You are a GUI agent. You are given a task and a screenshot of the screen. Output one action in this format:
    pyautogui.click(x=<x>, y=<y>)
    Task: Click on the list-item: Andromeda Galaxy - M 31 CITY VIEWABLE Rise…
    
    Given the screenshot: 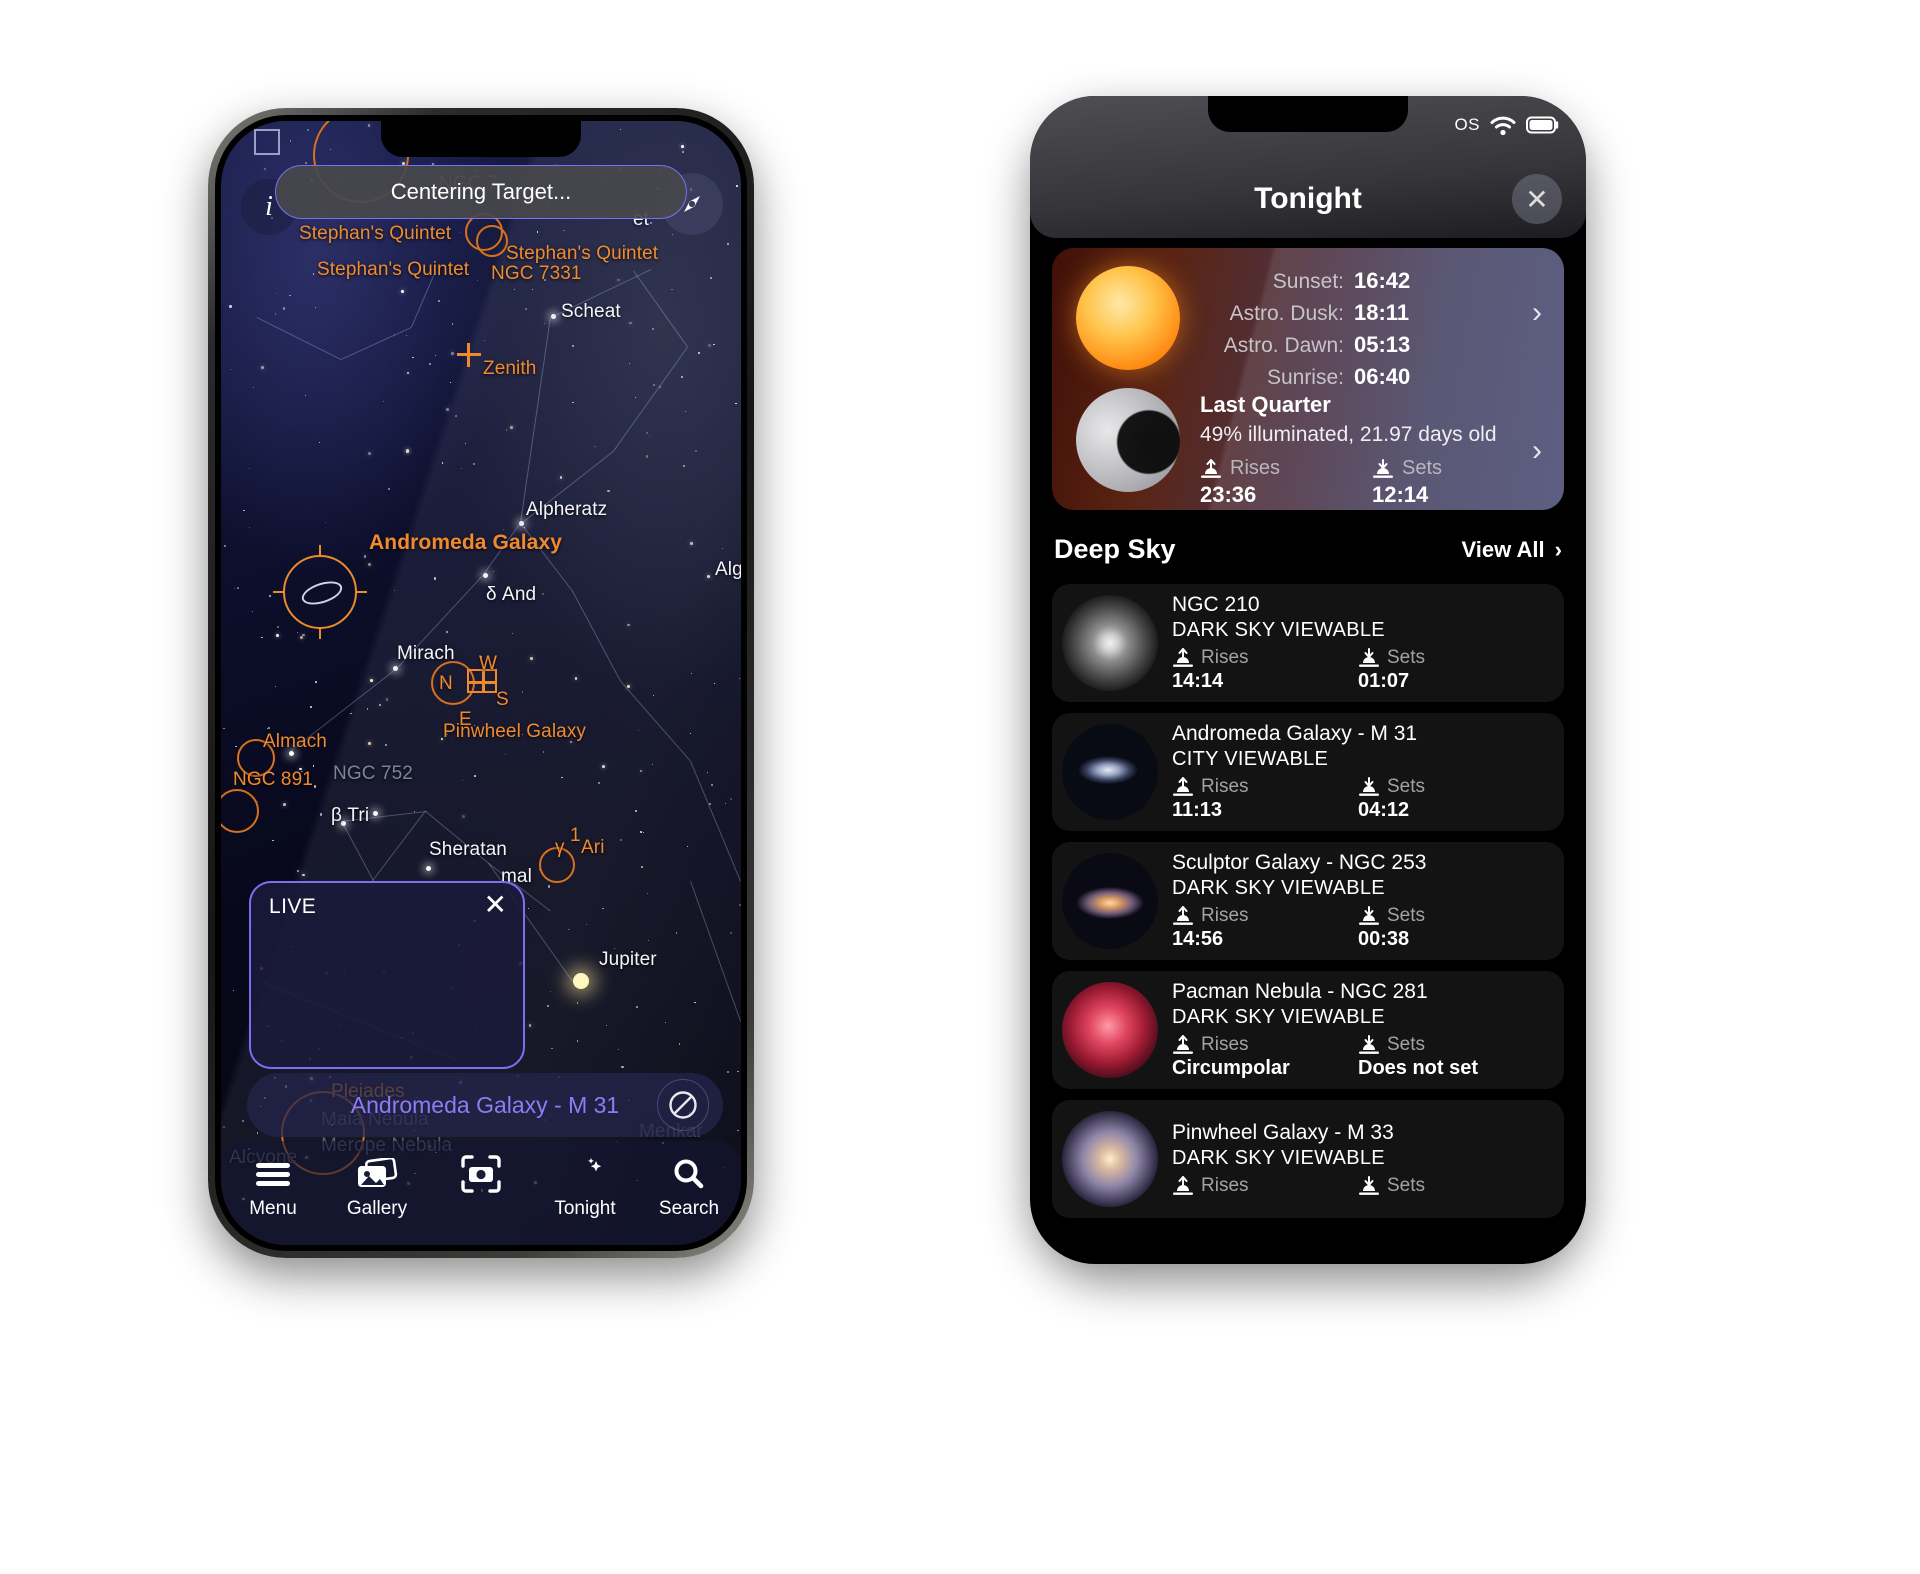 What is the action you would take?
    pyautogui.click(x=1308, y=772)
    